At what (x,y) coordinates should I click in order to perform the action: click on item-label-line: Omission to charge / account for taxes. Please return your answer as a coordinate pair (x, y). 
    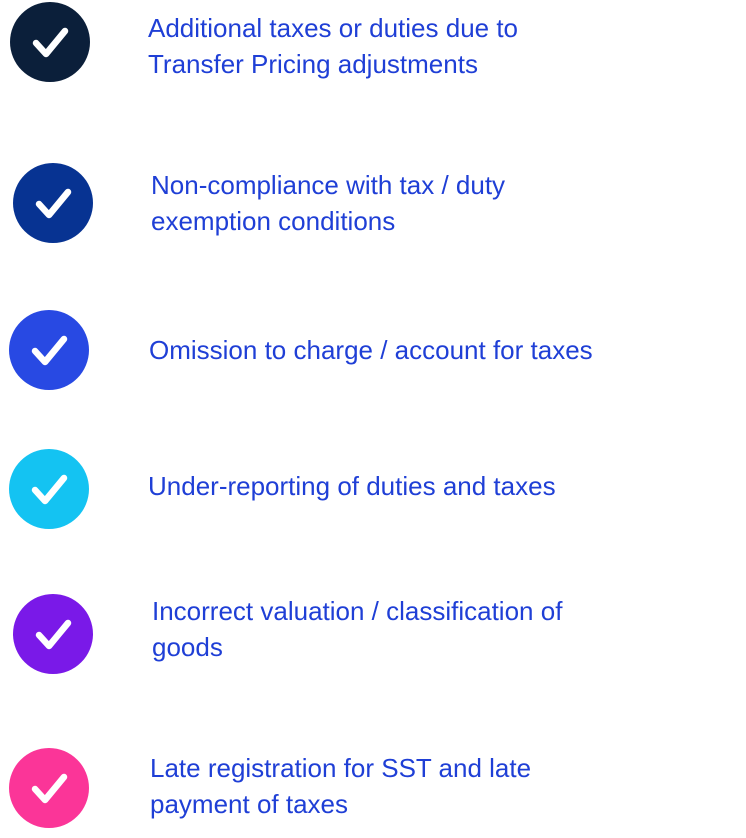
    Looking at the image, I should click on (371, 350).